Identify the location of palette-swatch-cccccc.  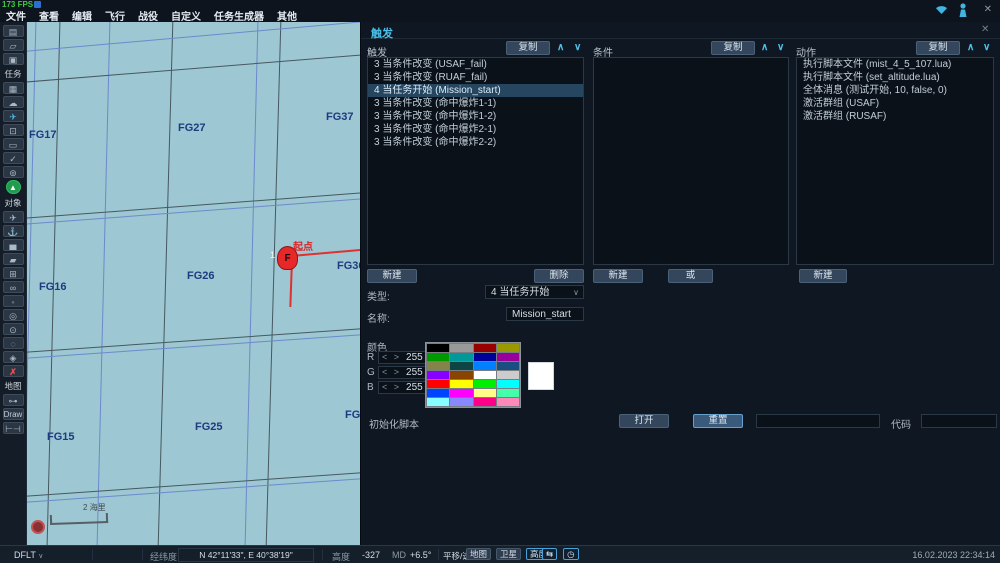
(507, 375).